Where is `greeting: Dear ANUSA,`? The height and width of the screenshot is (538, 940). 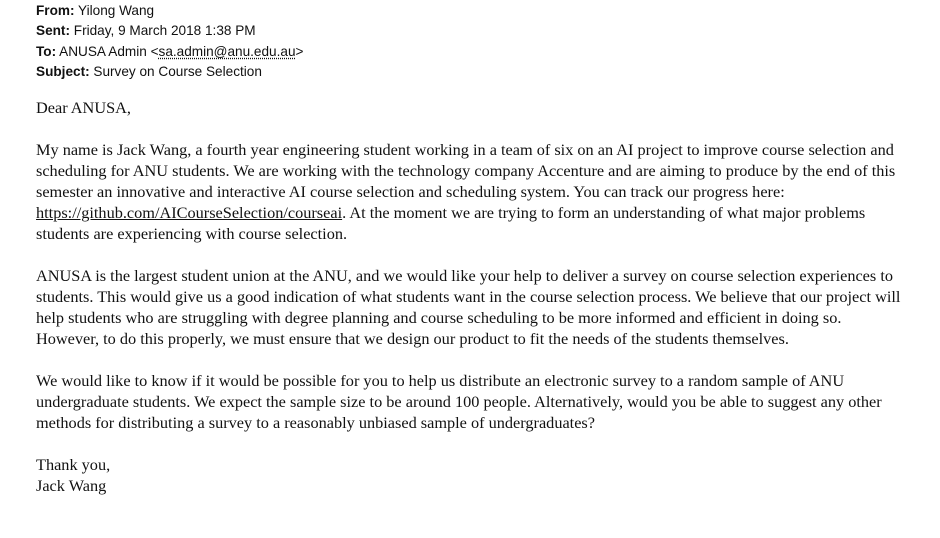
greeting: Dear ANUSA, is located at coordinates (83, 107).